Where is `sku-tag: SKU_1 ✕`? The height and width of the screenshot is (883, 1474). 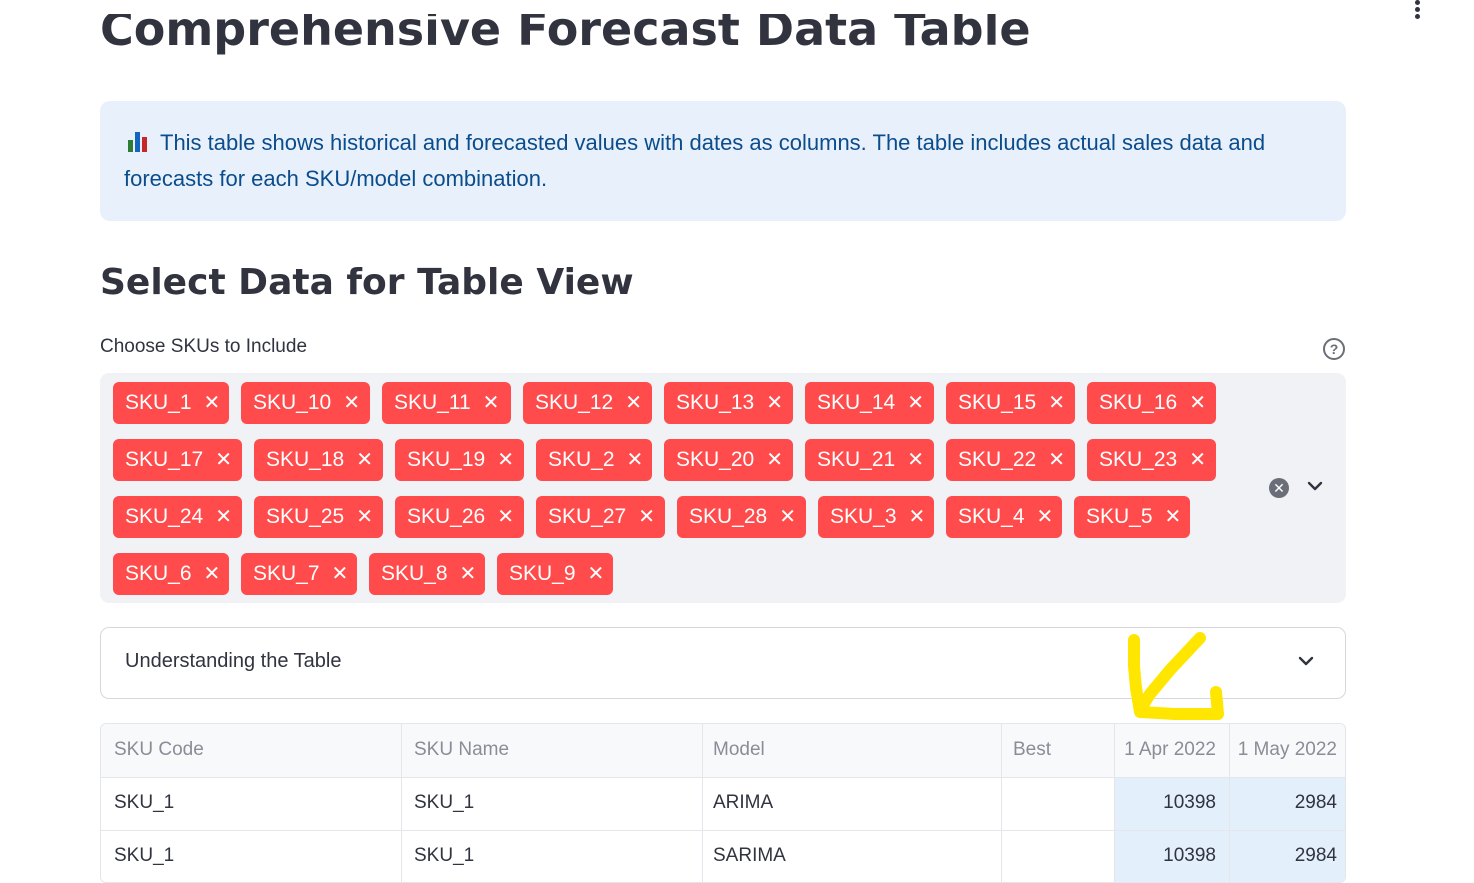 sku-tag: SKU_1 ✕ is located at coordinates (171, 403).